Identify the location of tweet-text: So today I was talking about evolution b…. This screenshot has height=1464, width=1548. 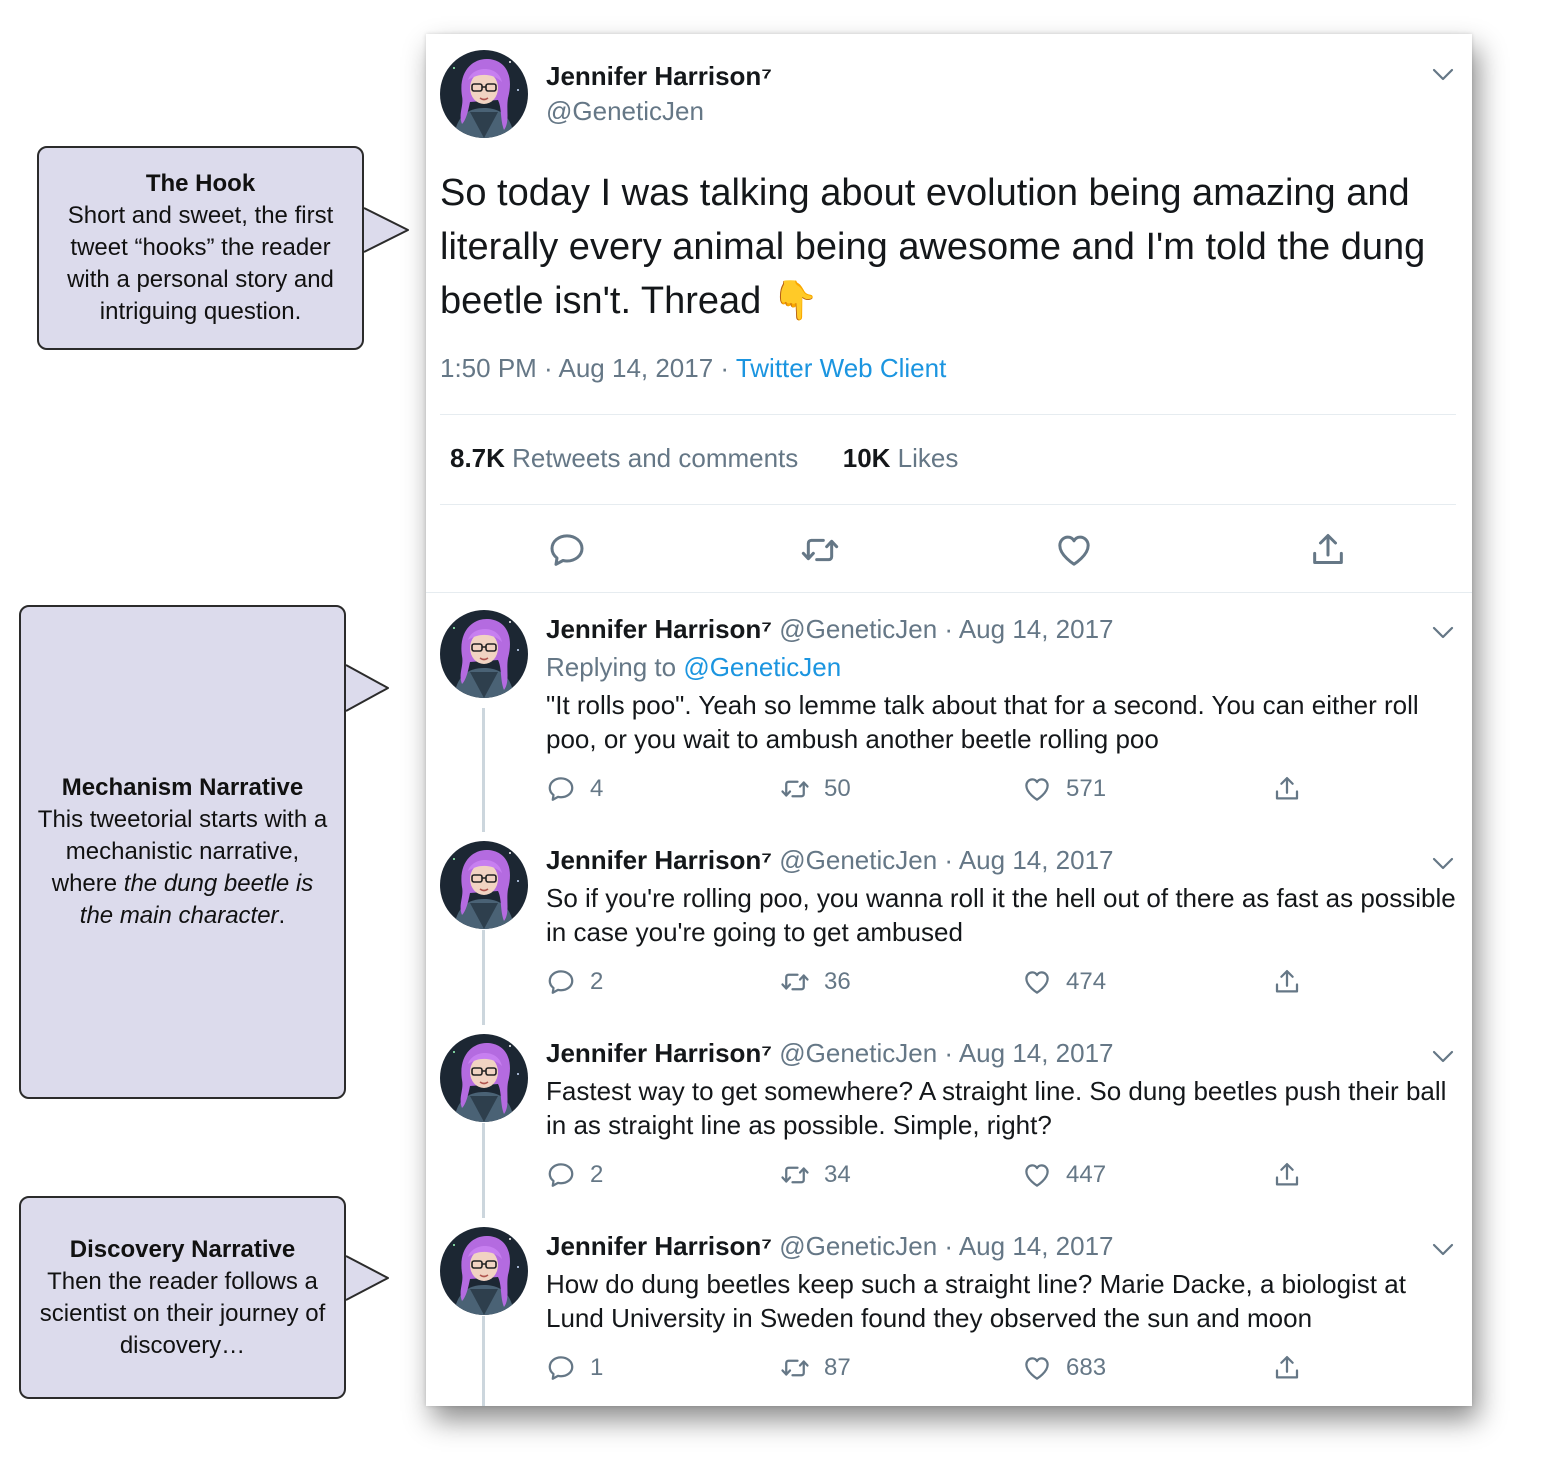
(950, 247).